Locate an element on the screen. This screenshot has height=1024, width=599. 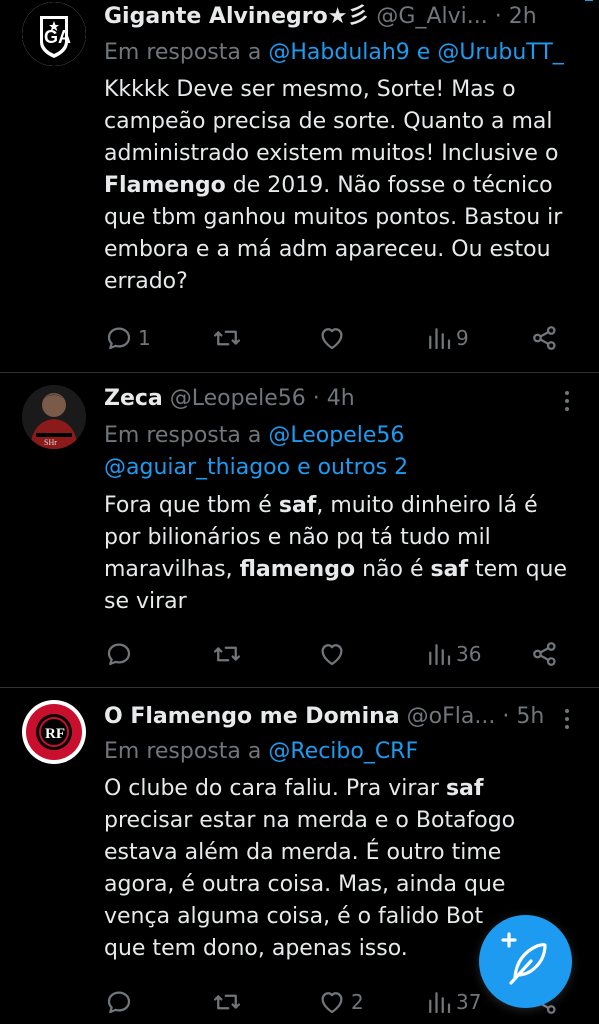
views-button: 37 is located at coordinates (453, 1002).